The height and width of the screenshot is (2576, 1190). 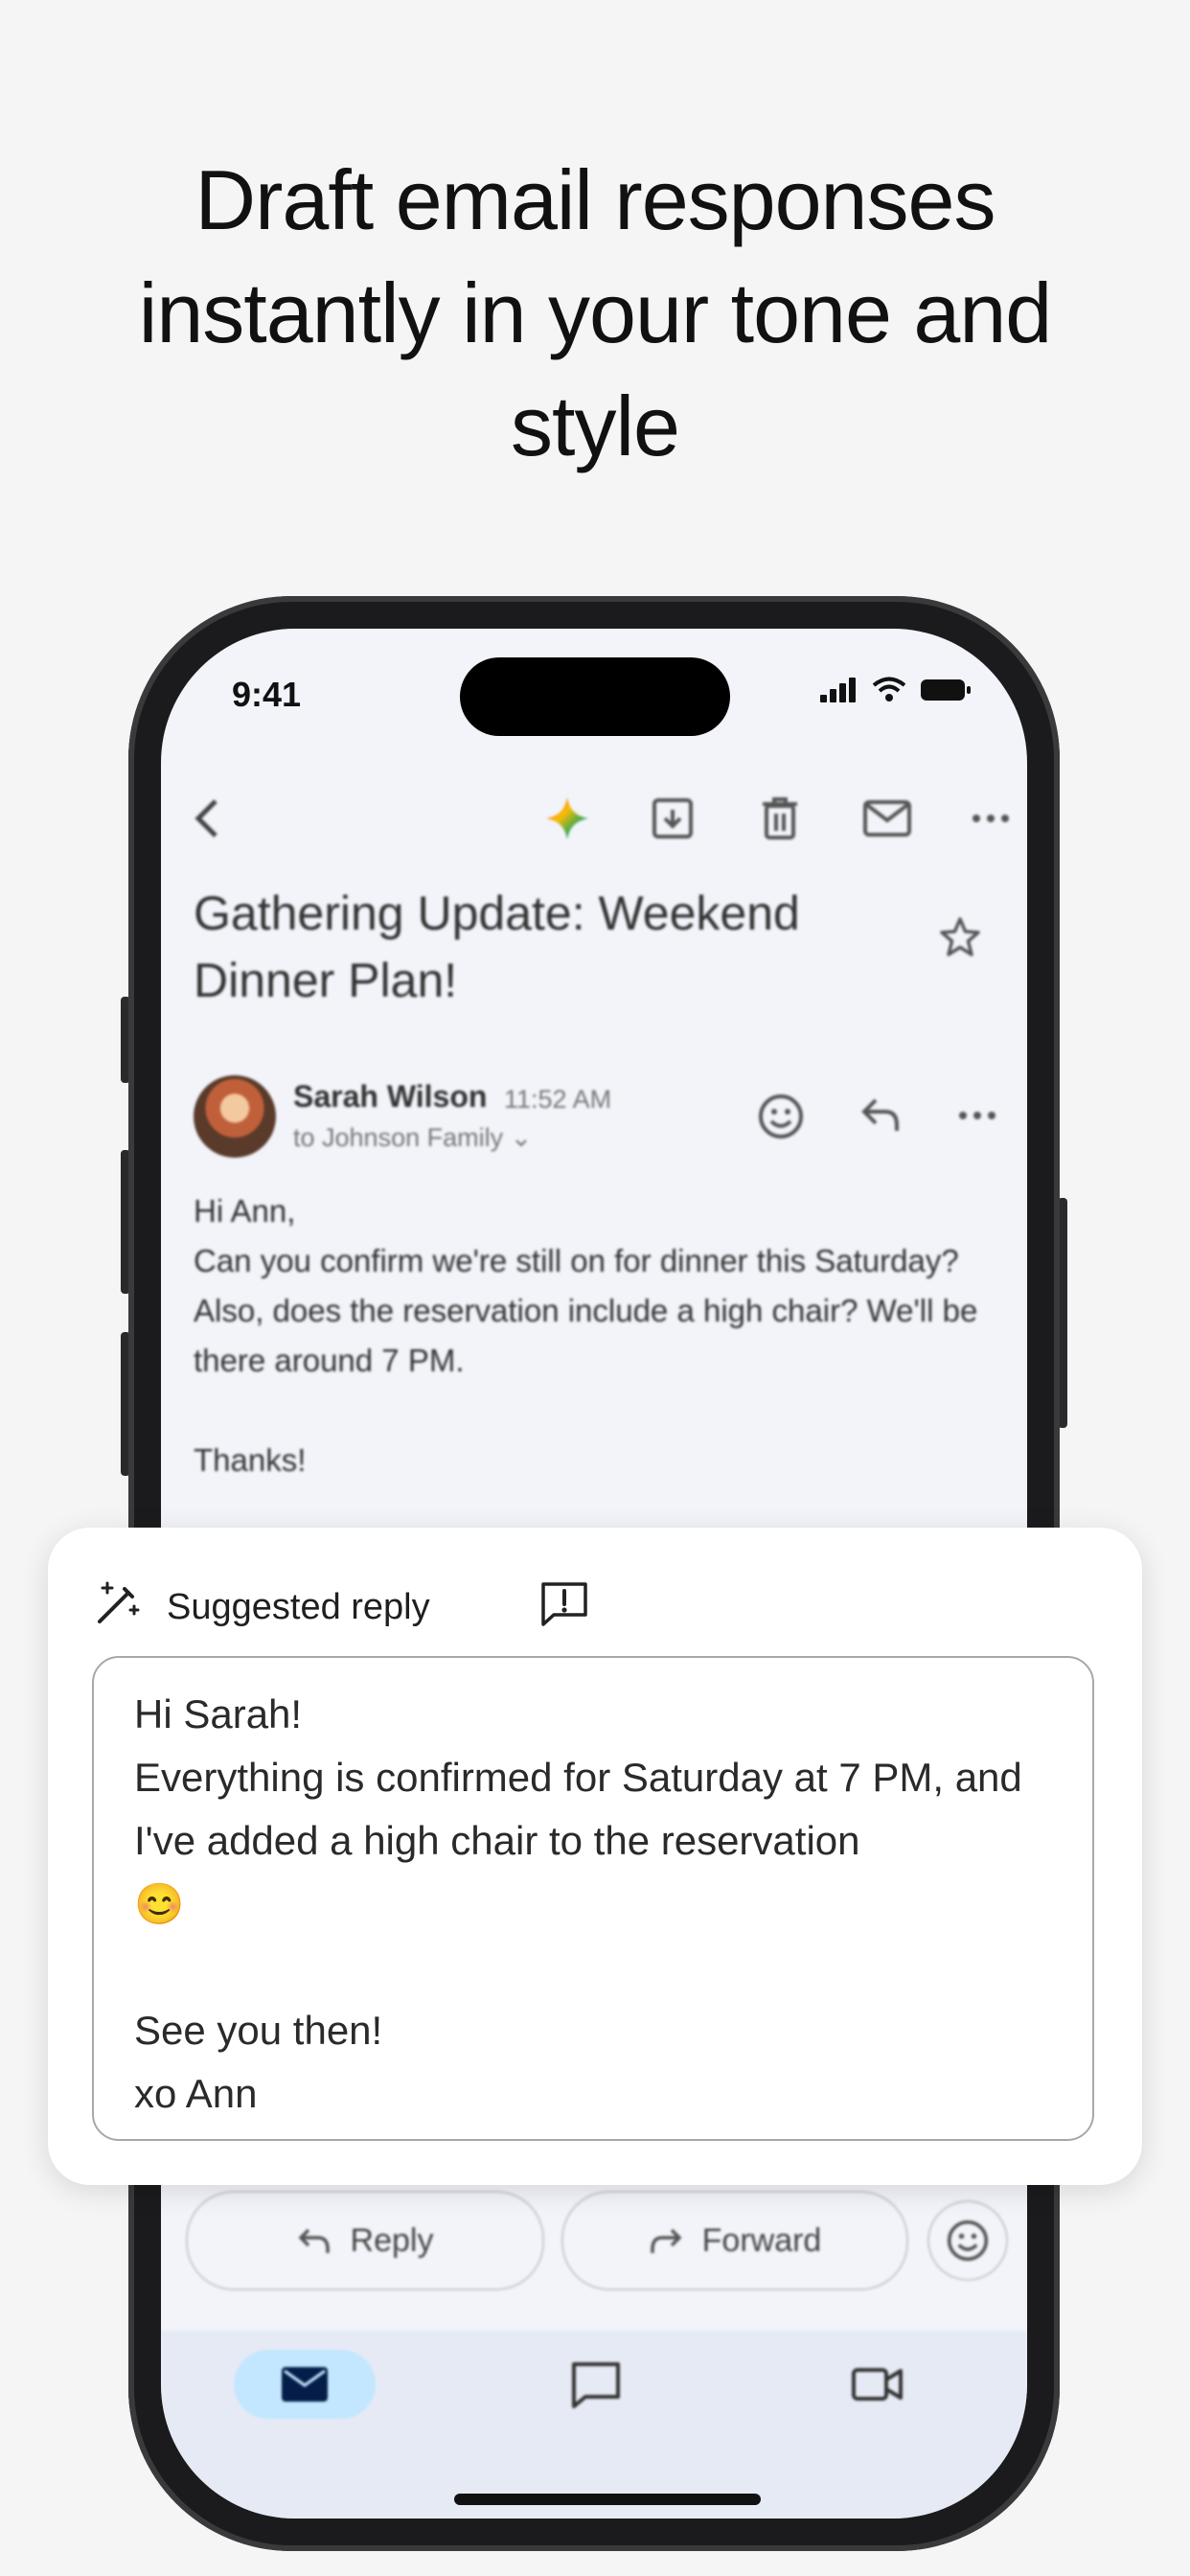 I want to click on dynamic-island, so click(x=595, y=696).